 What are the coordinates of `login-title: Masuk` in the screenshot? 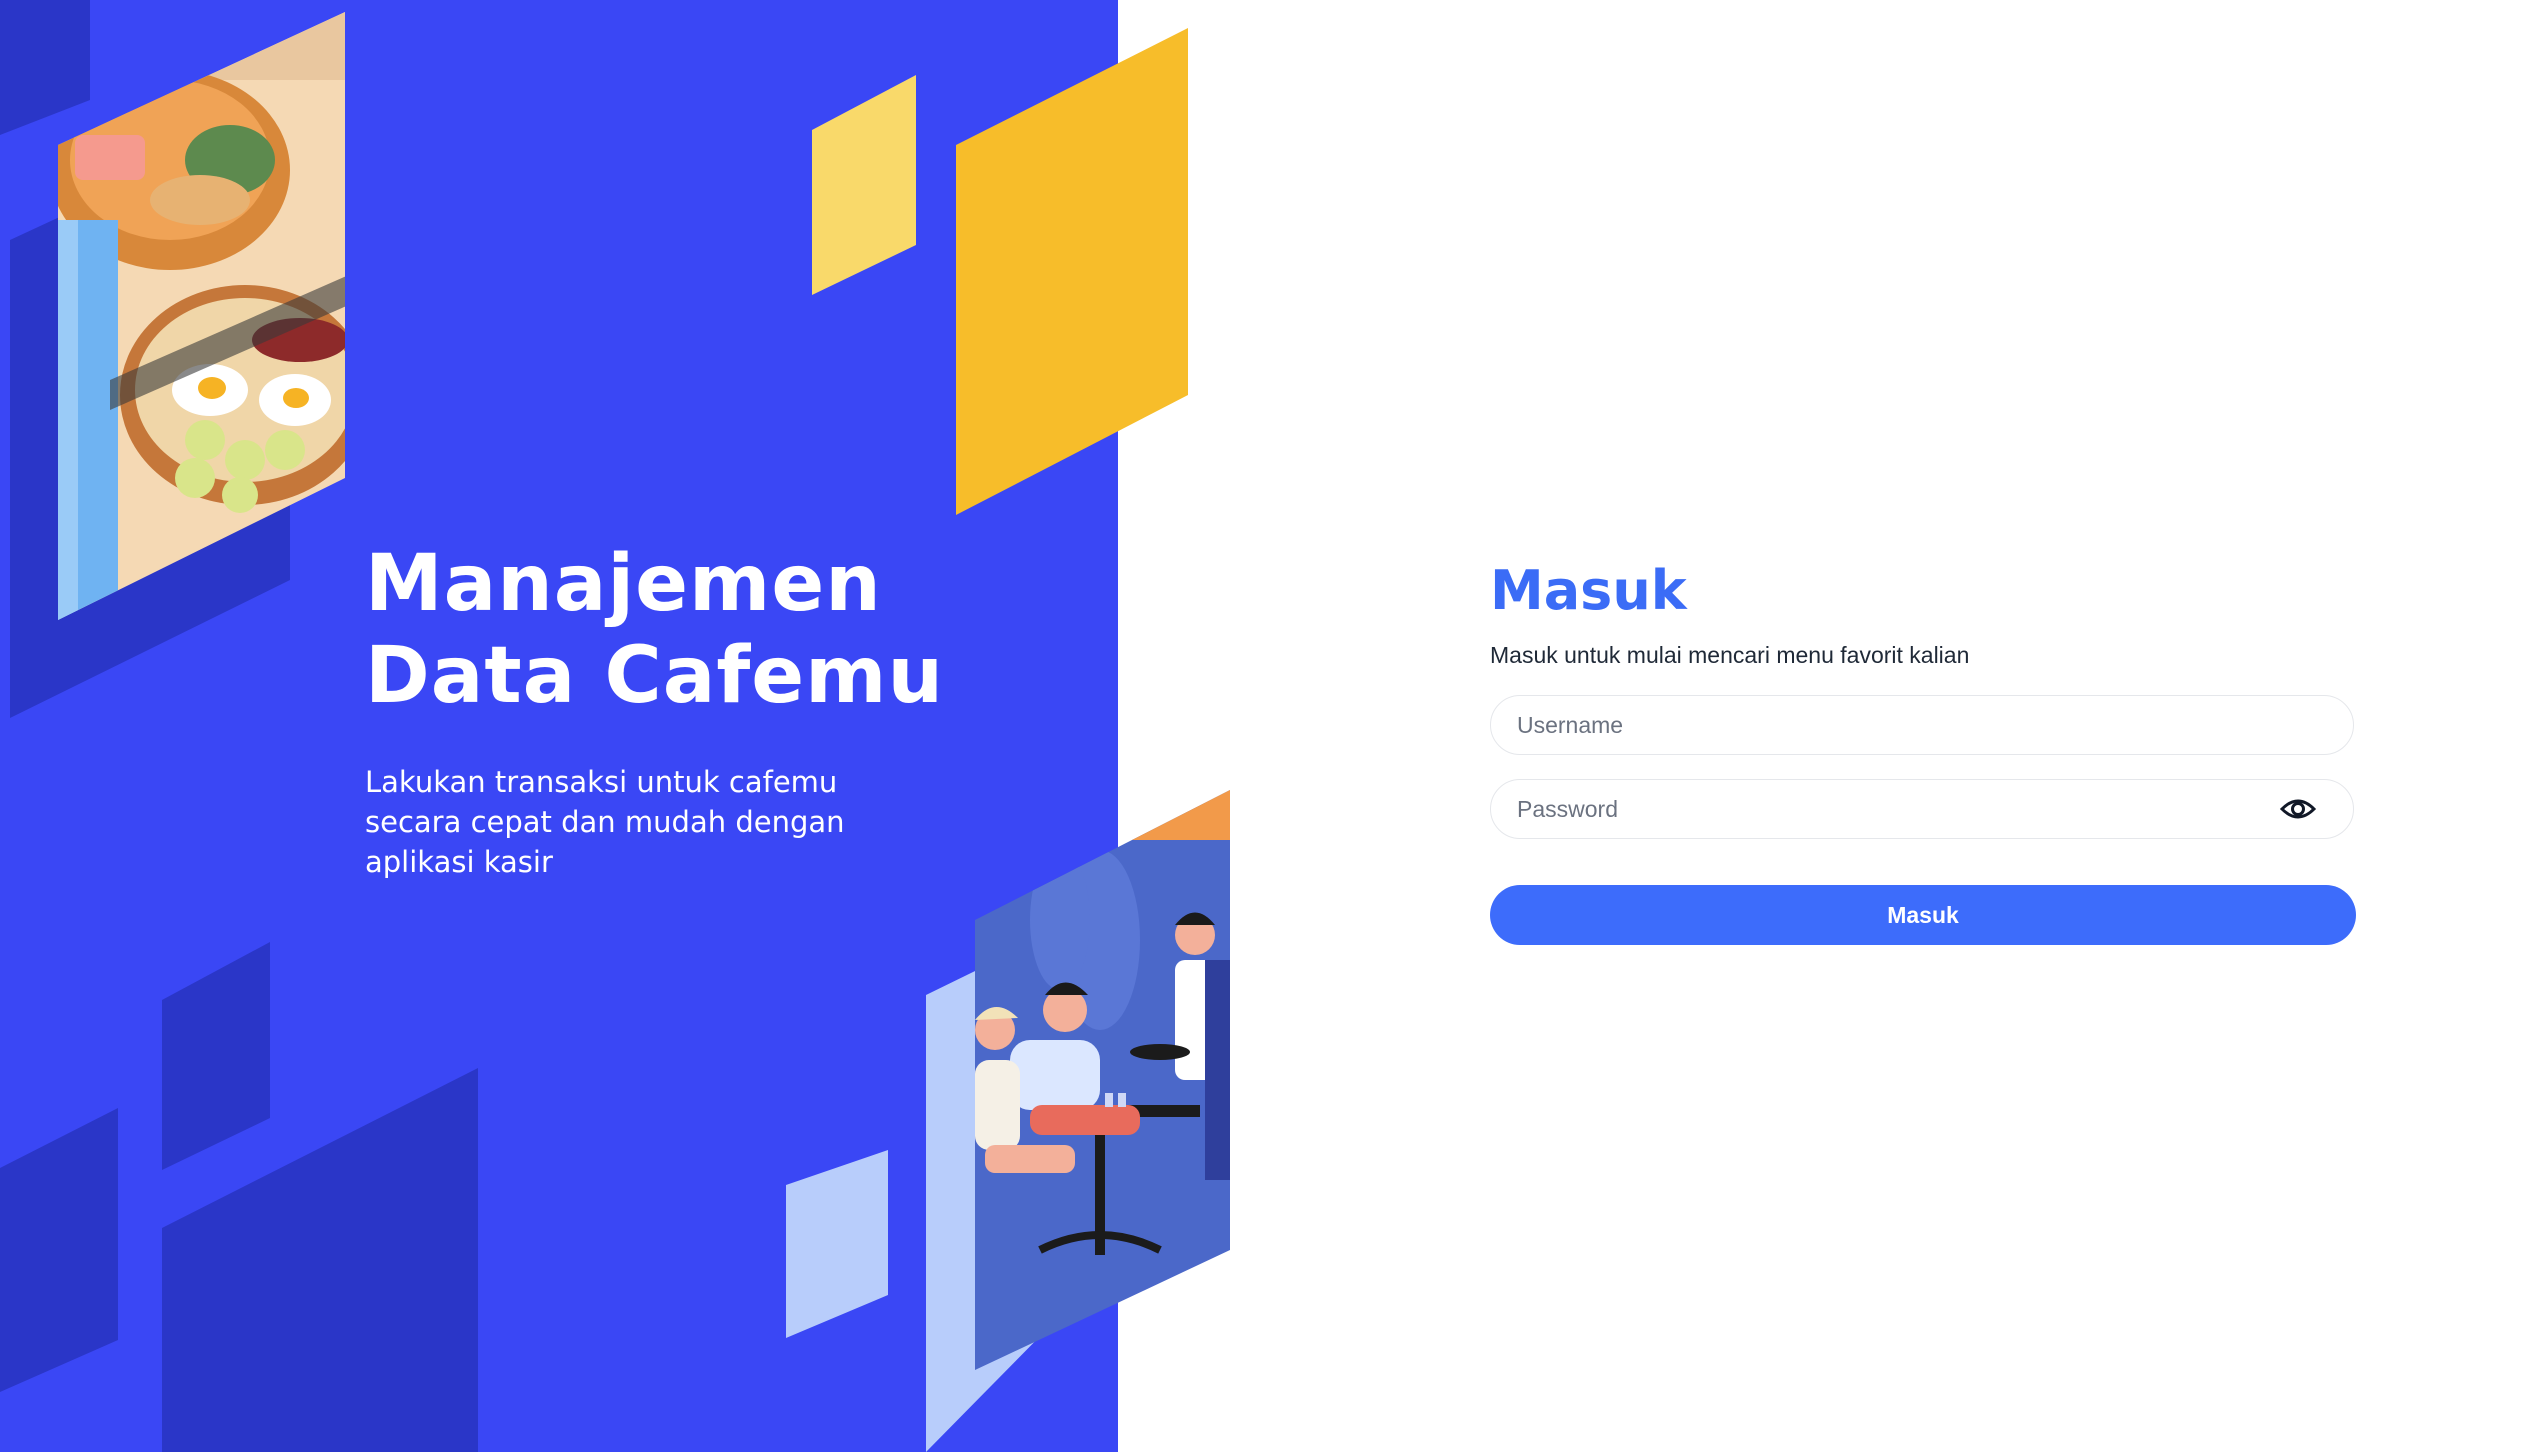 It's located at (1588, 590).